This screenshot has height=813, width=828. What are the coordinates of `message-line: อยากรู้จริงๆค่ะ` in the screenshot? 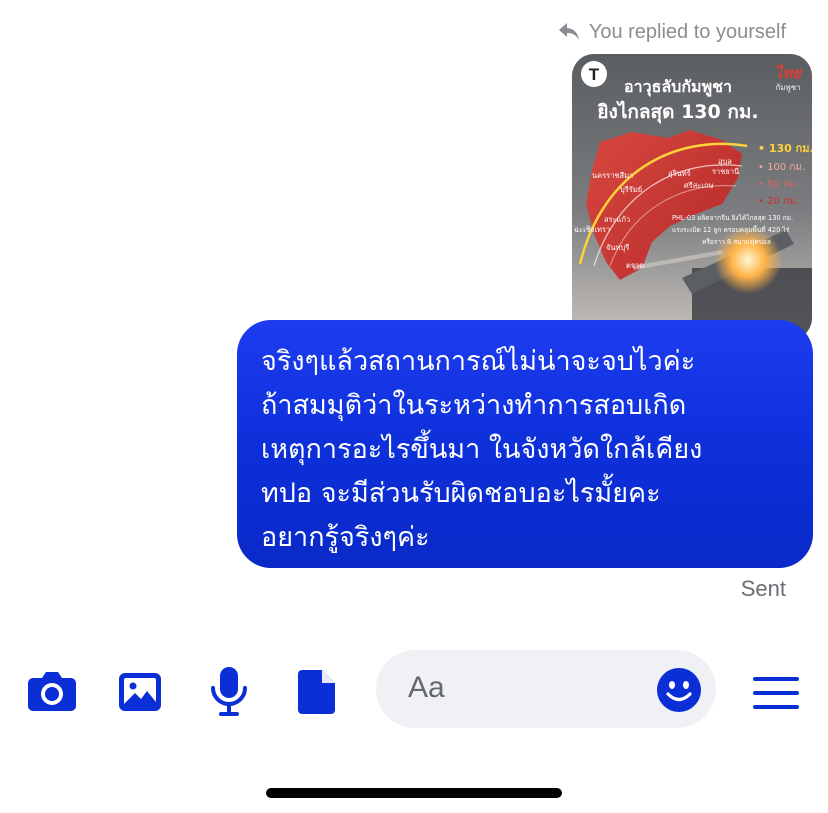 It's located at (345, 537).